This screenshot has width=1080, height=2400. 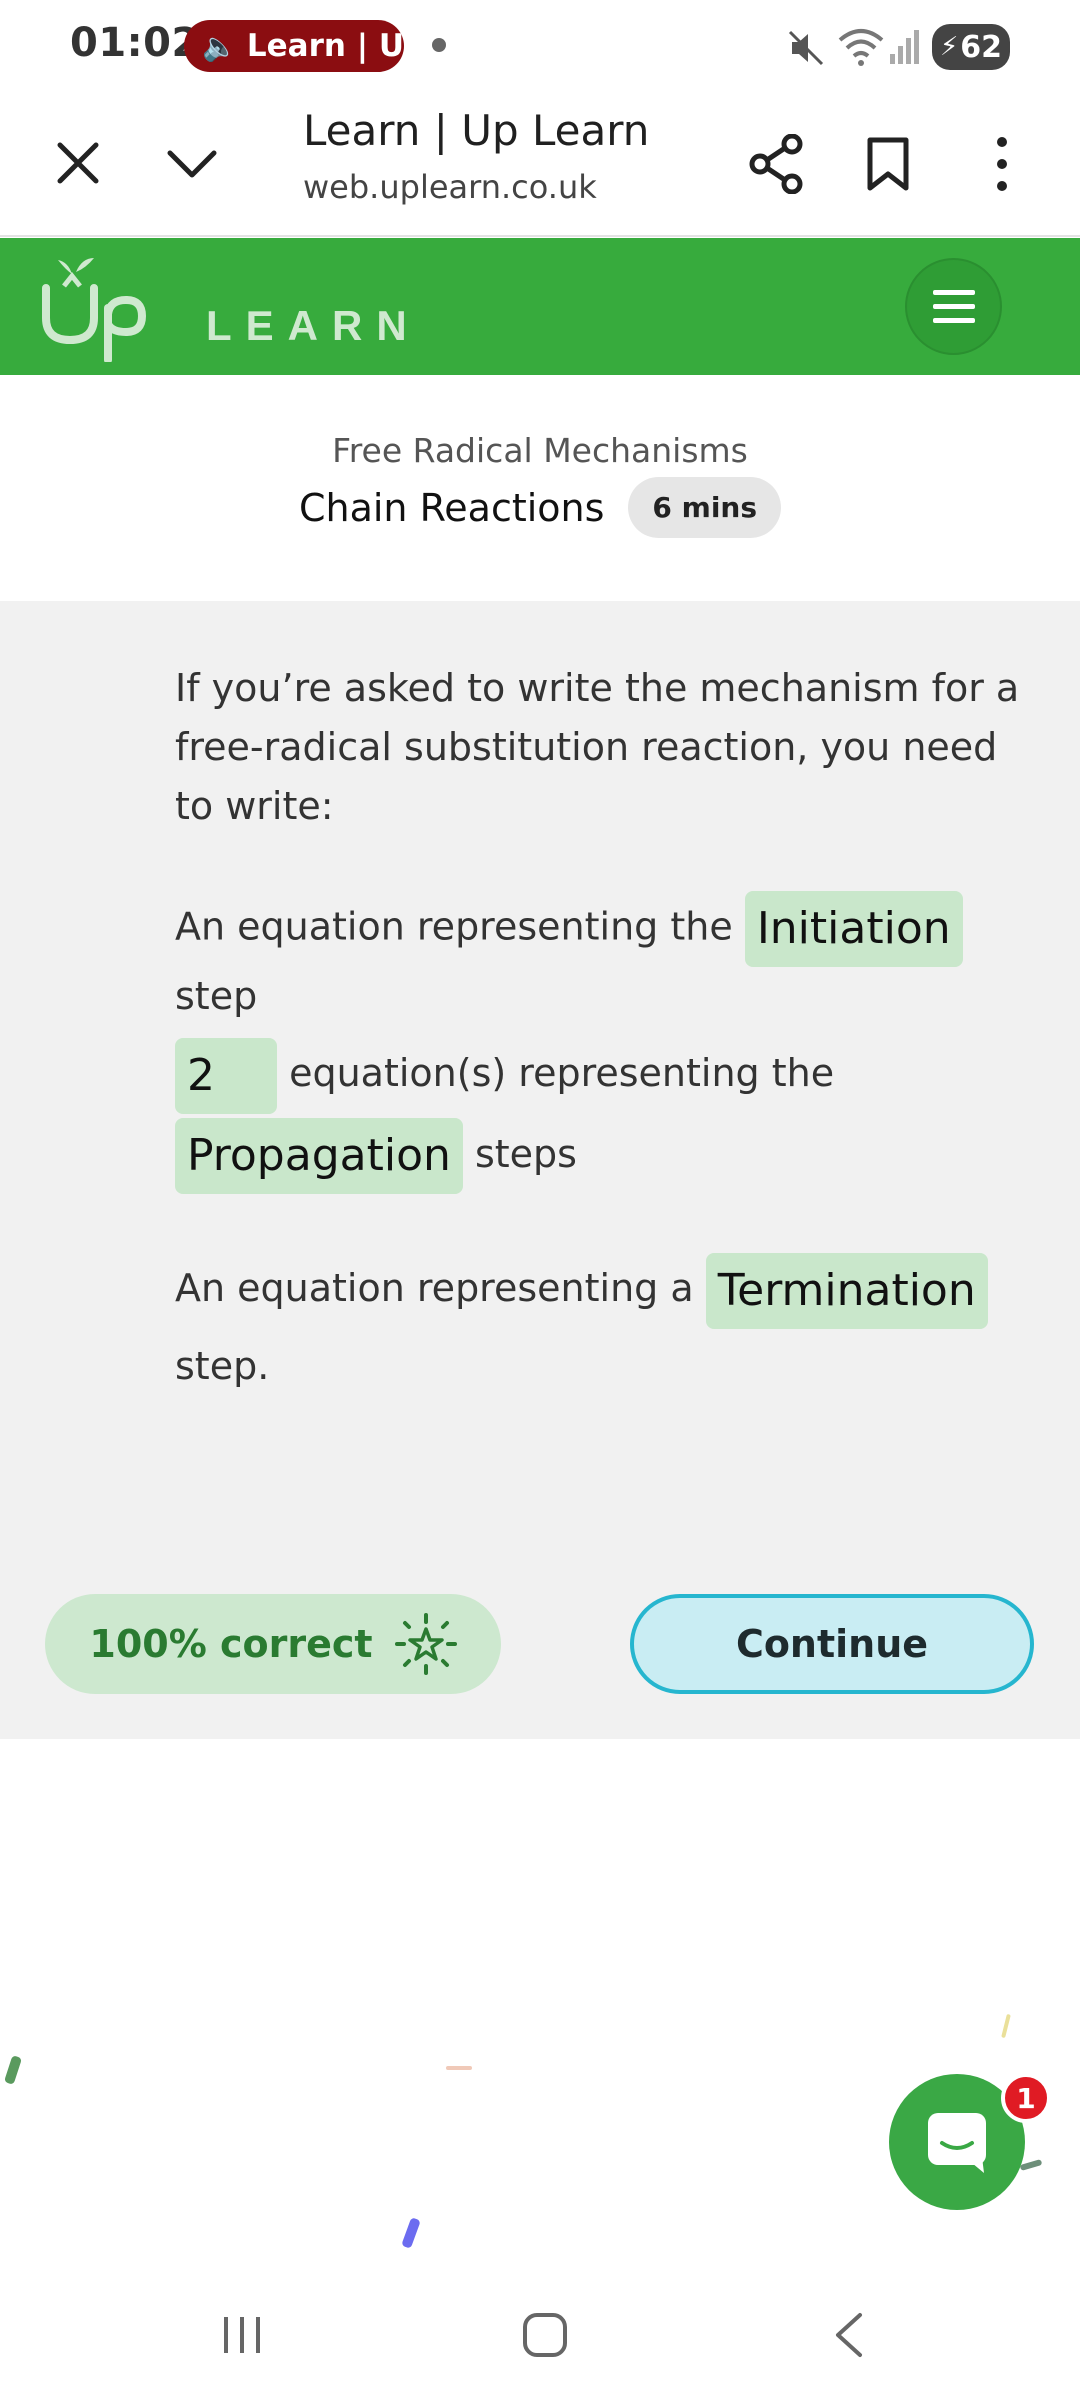 I want to click on page-url: web.uplearn.co.uk, so click(x=450, y=187).